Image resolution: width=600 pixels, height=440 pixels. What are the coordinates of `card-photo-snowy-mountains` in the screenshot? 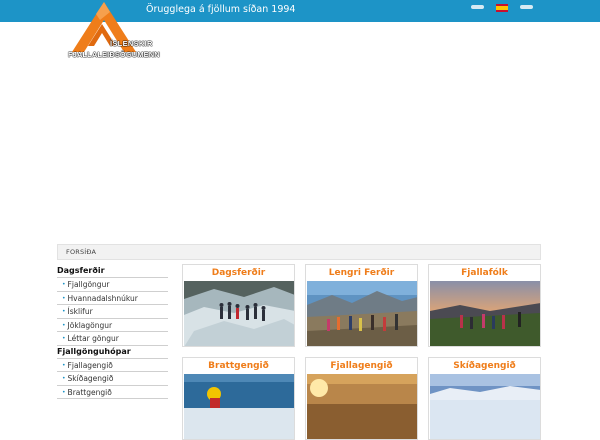 It's located at (485, 406).